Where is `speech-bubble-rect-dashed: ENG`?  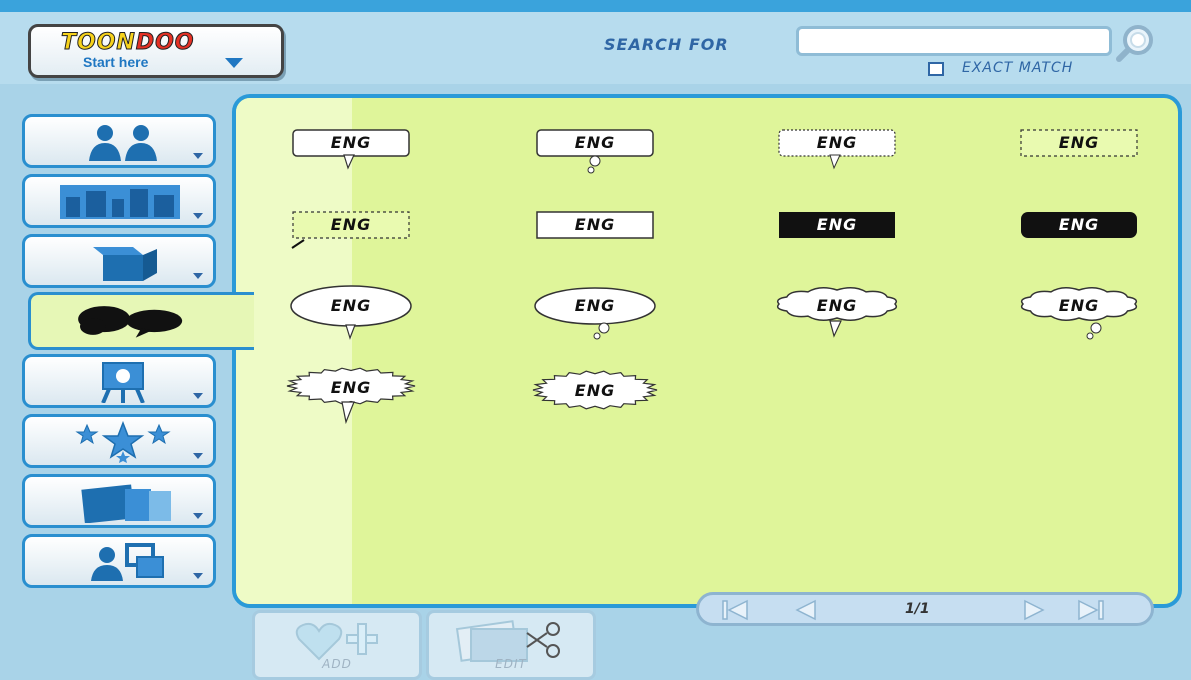
speech-bubble-rect-dashed: ENG is located at coordinates (1079, 151).